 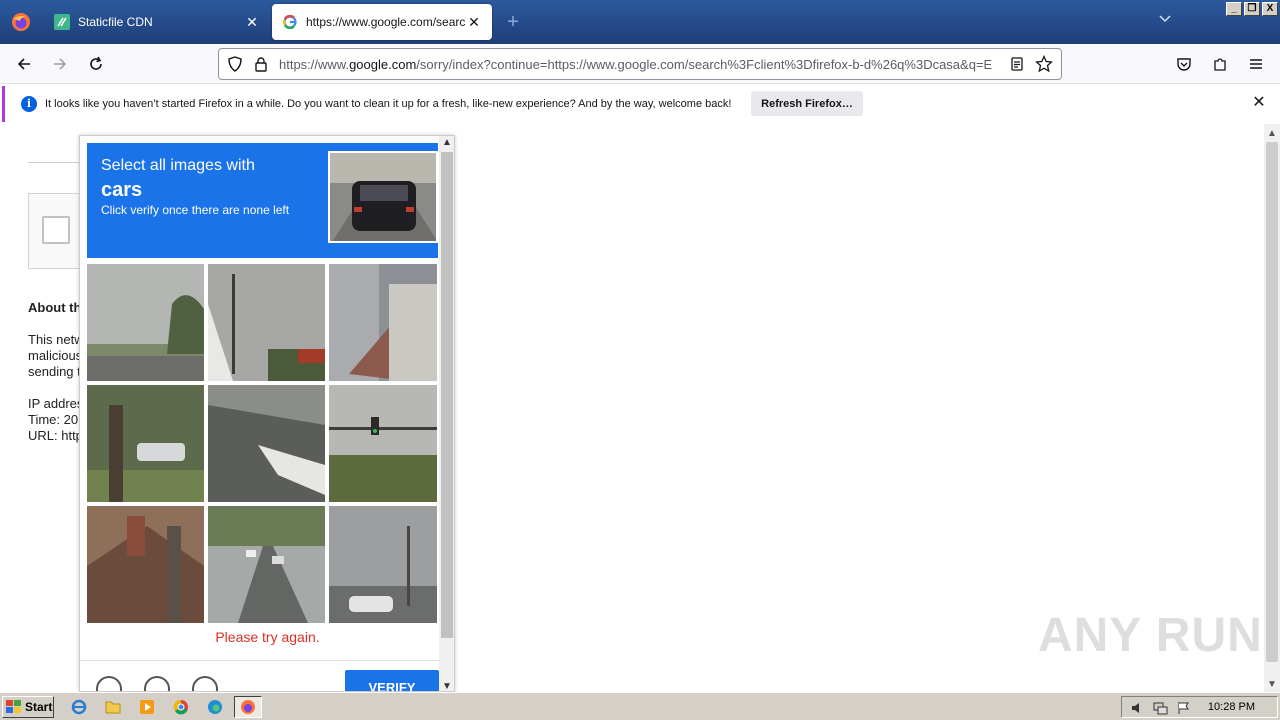 I want to click on firefox-menu-icon, so click(x=21, y=22).